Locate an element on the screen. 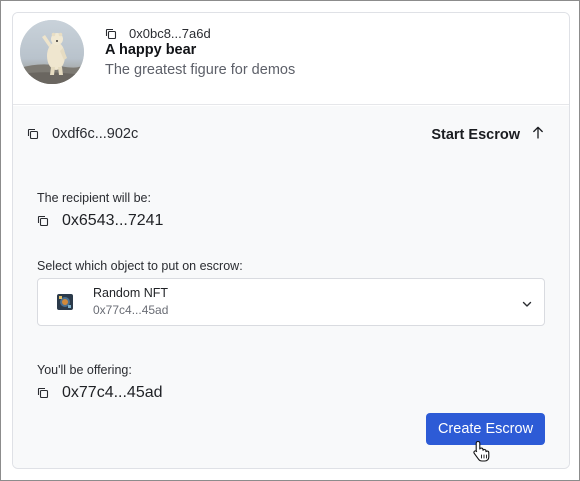 The height and width of the screenshot is (481, 580). object-title: A happy bear is located at coordinates (151, 50).